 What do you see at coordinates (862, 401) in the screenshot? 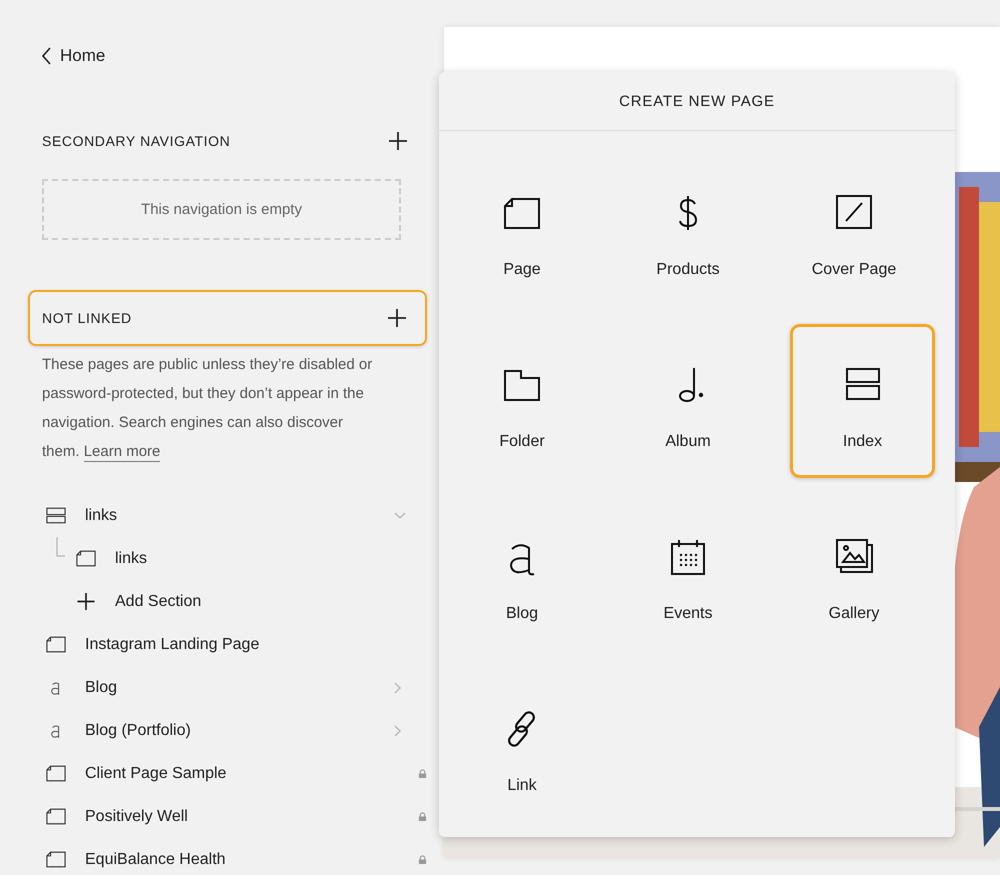
I see `page-type-option: Index` at bounding box center [862, 401].